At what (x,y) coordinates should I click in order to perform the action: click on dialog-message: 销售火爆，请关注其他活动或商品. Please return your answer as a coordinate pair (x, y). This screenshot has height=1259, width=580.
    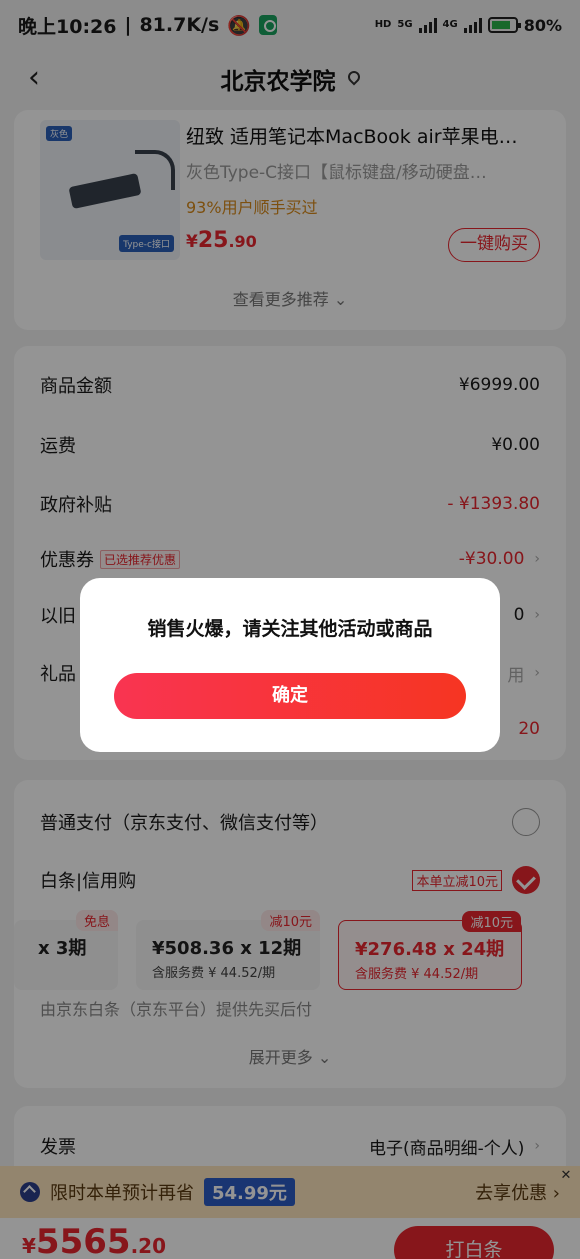
    Looking at the image, I should click on (290, 629).